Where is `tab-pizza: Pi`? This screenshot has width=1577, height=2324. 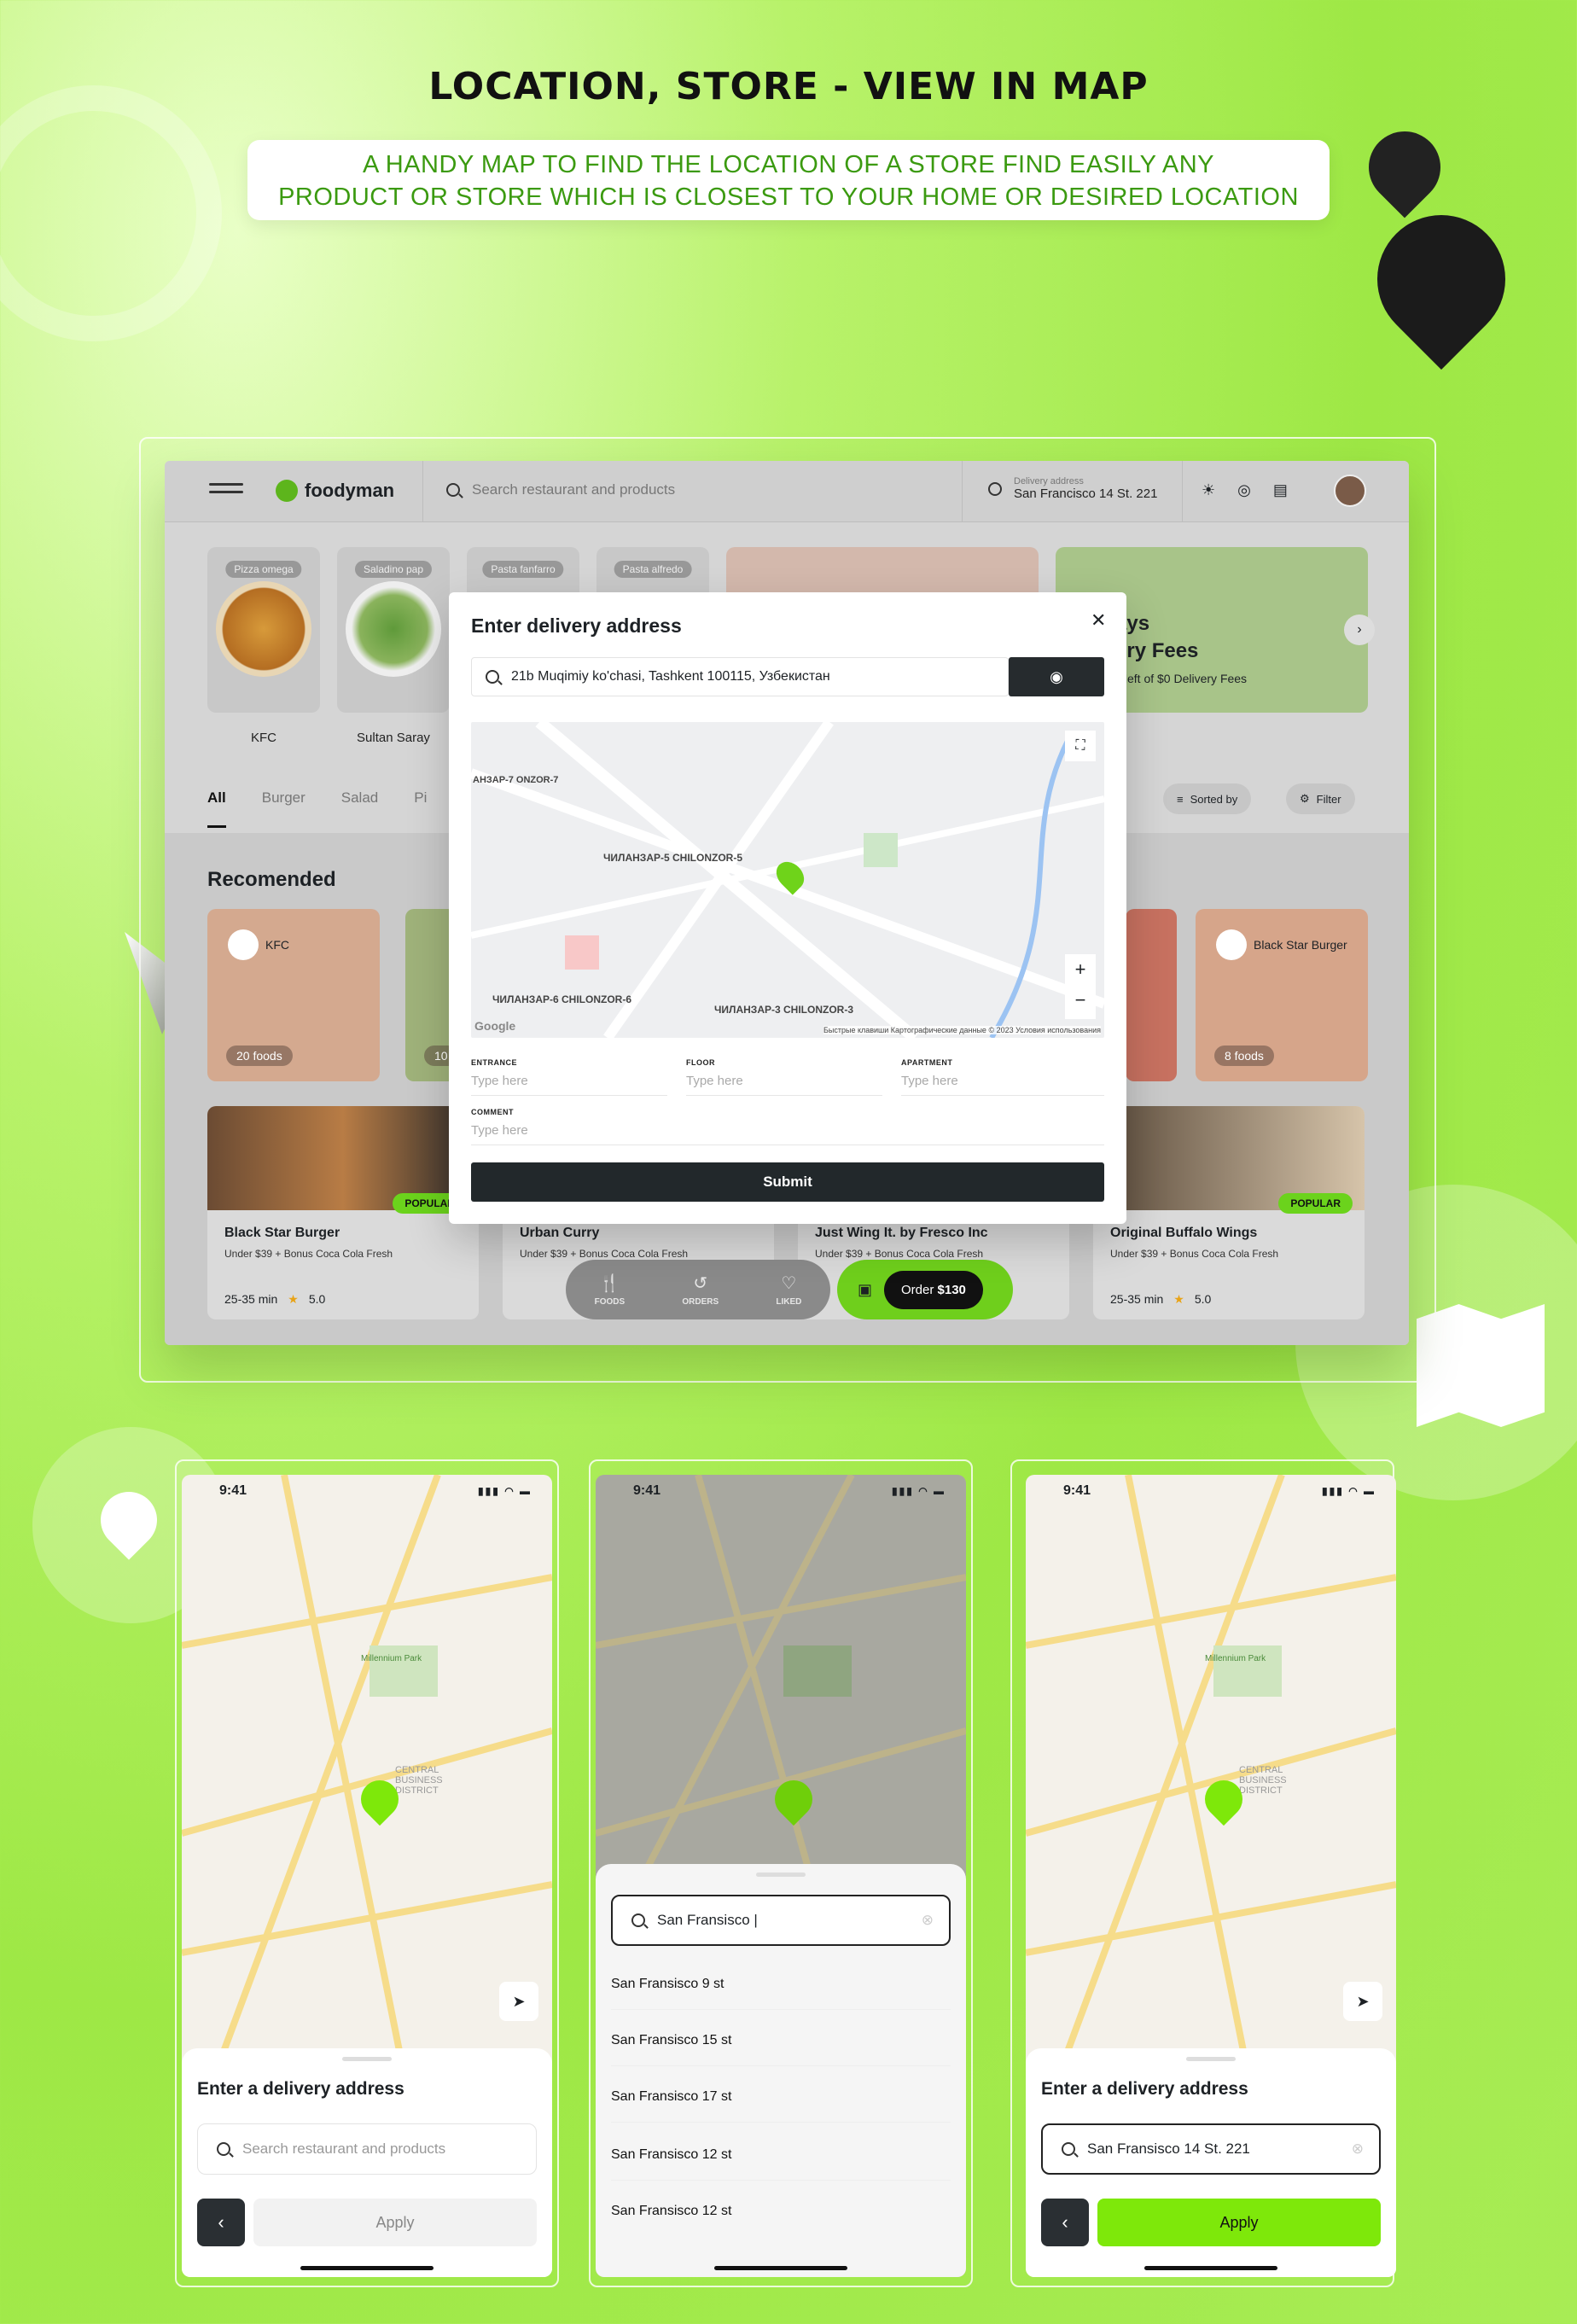
tab-pizza: Pi is located at coordinates (420, 808).